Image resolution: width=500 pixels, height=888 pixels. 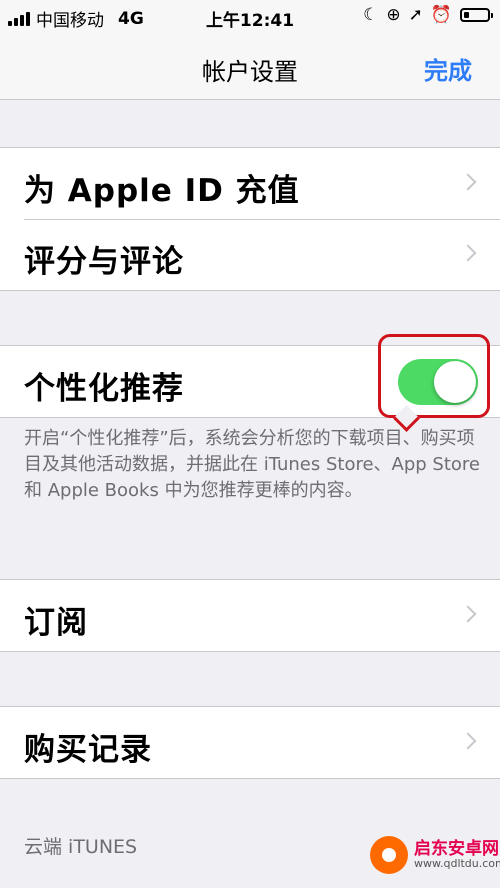 What do you see at coordinates (441, 15) in the screenshot?
I see `alarm-icon: ⏰` at bounding box center [441, 15].